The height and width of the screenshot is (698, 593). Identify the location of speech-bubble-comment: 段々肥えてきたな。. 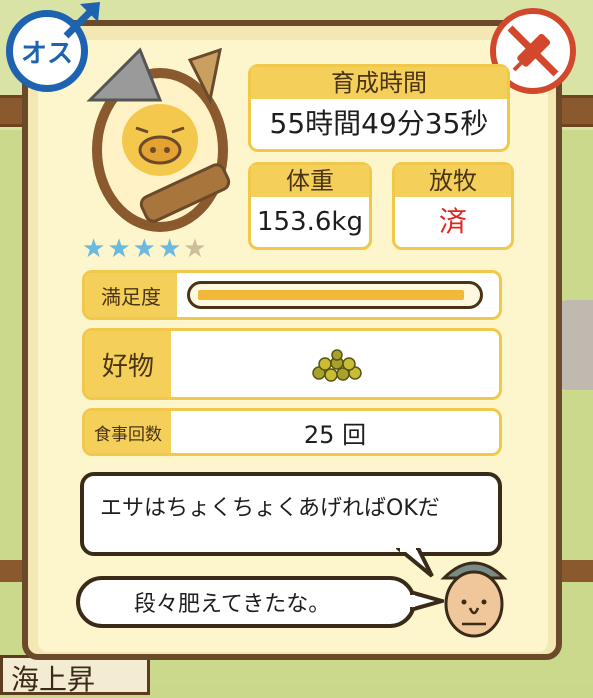
(246, 602).